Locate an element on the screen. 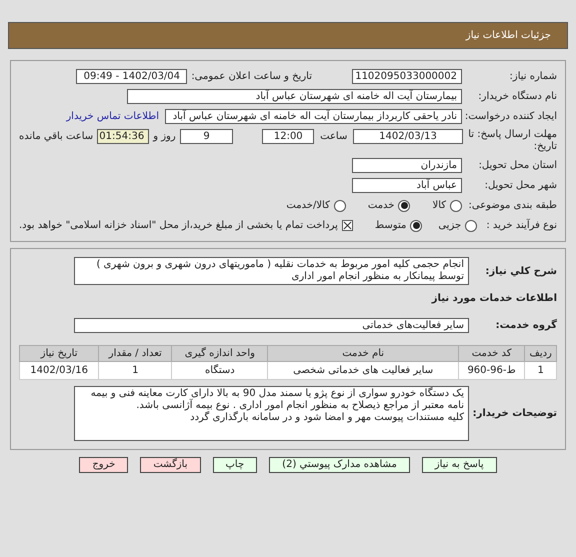  field-label: گروه خدمت: is located at coordinates (525, 325).